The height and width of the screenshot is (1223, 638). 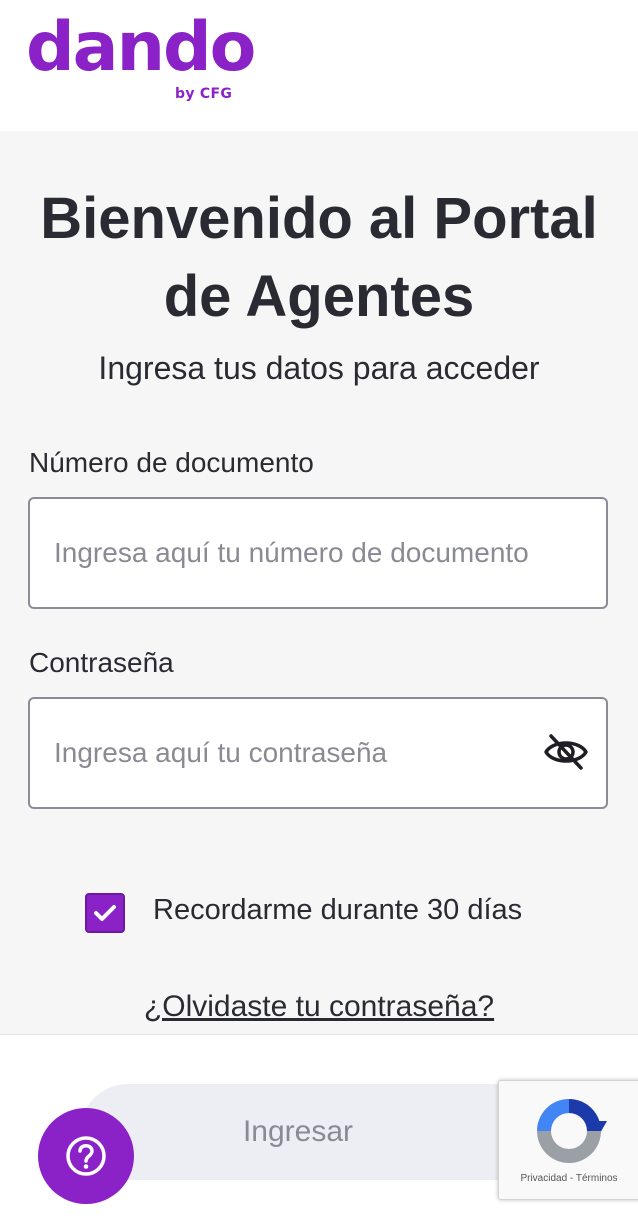 I want to click on recaptcha-privacy-link: Privacidad, so click(x=543, y=1178).